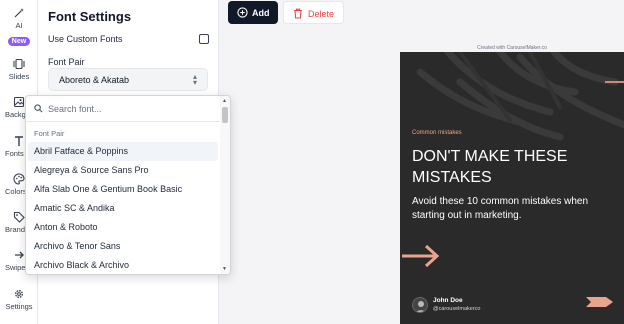 The image size is (624, 324). Describe the element at coordinates (204, 39) in the screenshot. I see `use-custom-fonts-checkbox` at that location.